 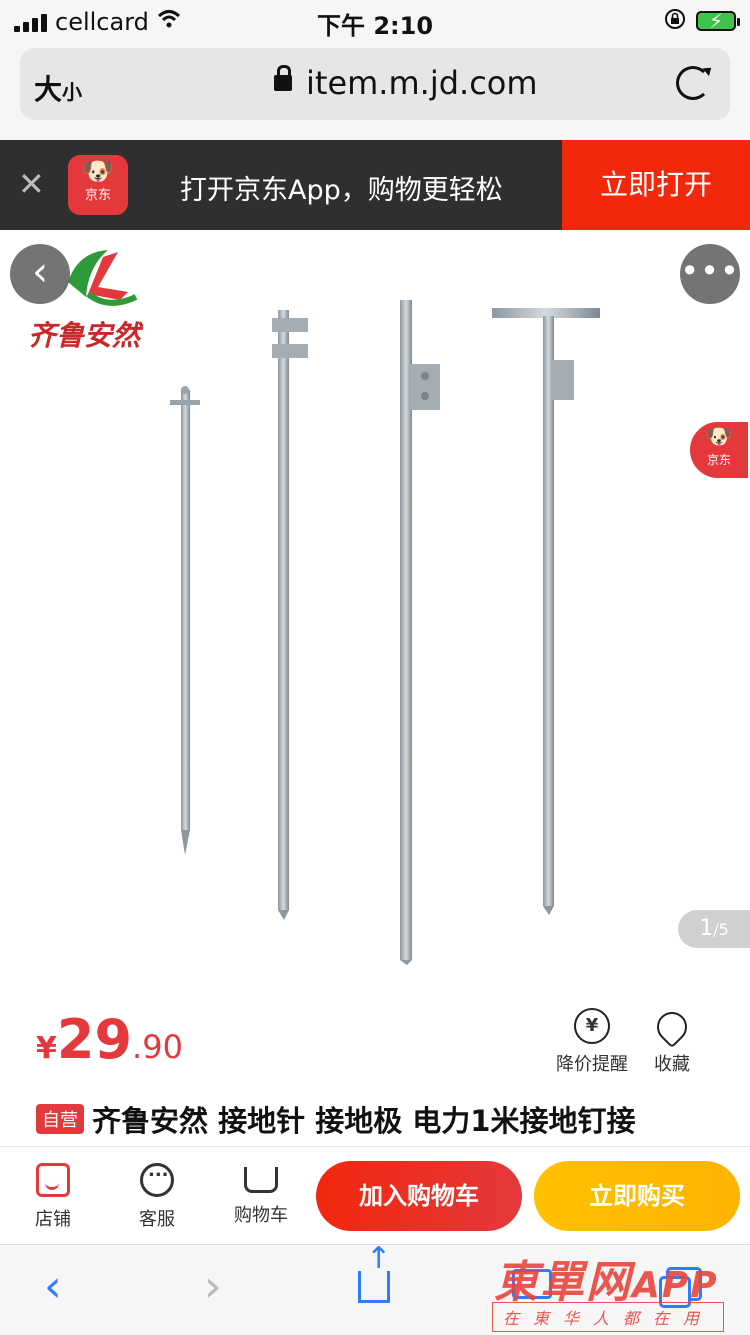 What do you see at coordinates (261, 1180) in the screenshot?
I see `cart-icon` at bounding box center [261, 1180].